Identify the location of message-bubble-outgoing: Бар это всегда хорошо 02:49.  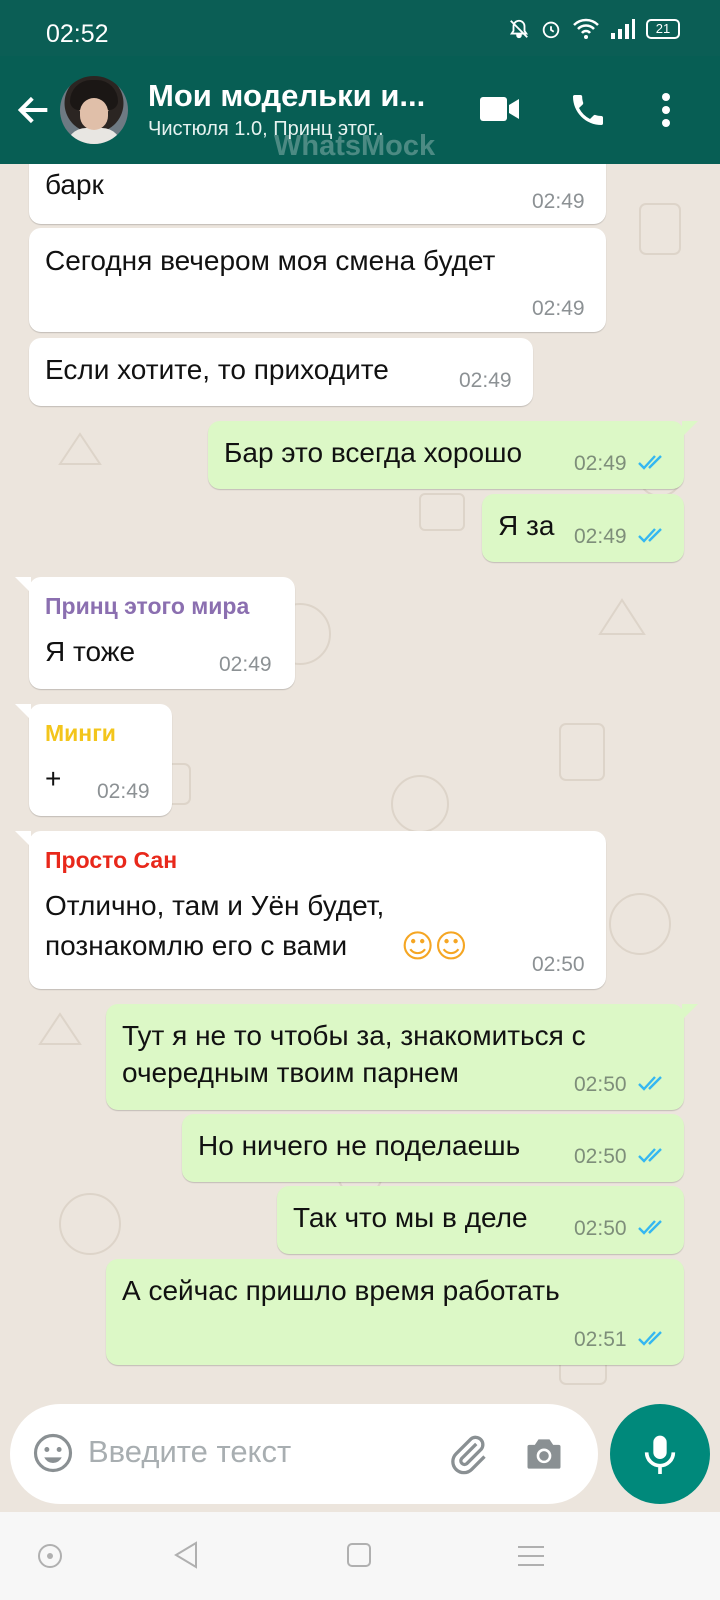
(453, 455).